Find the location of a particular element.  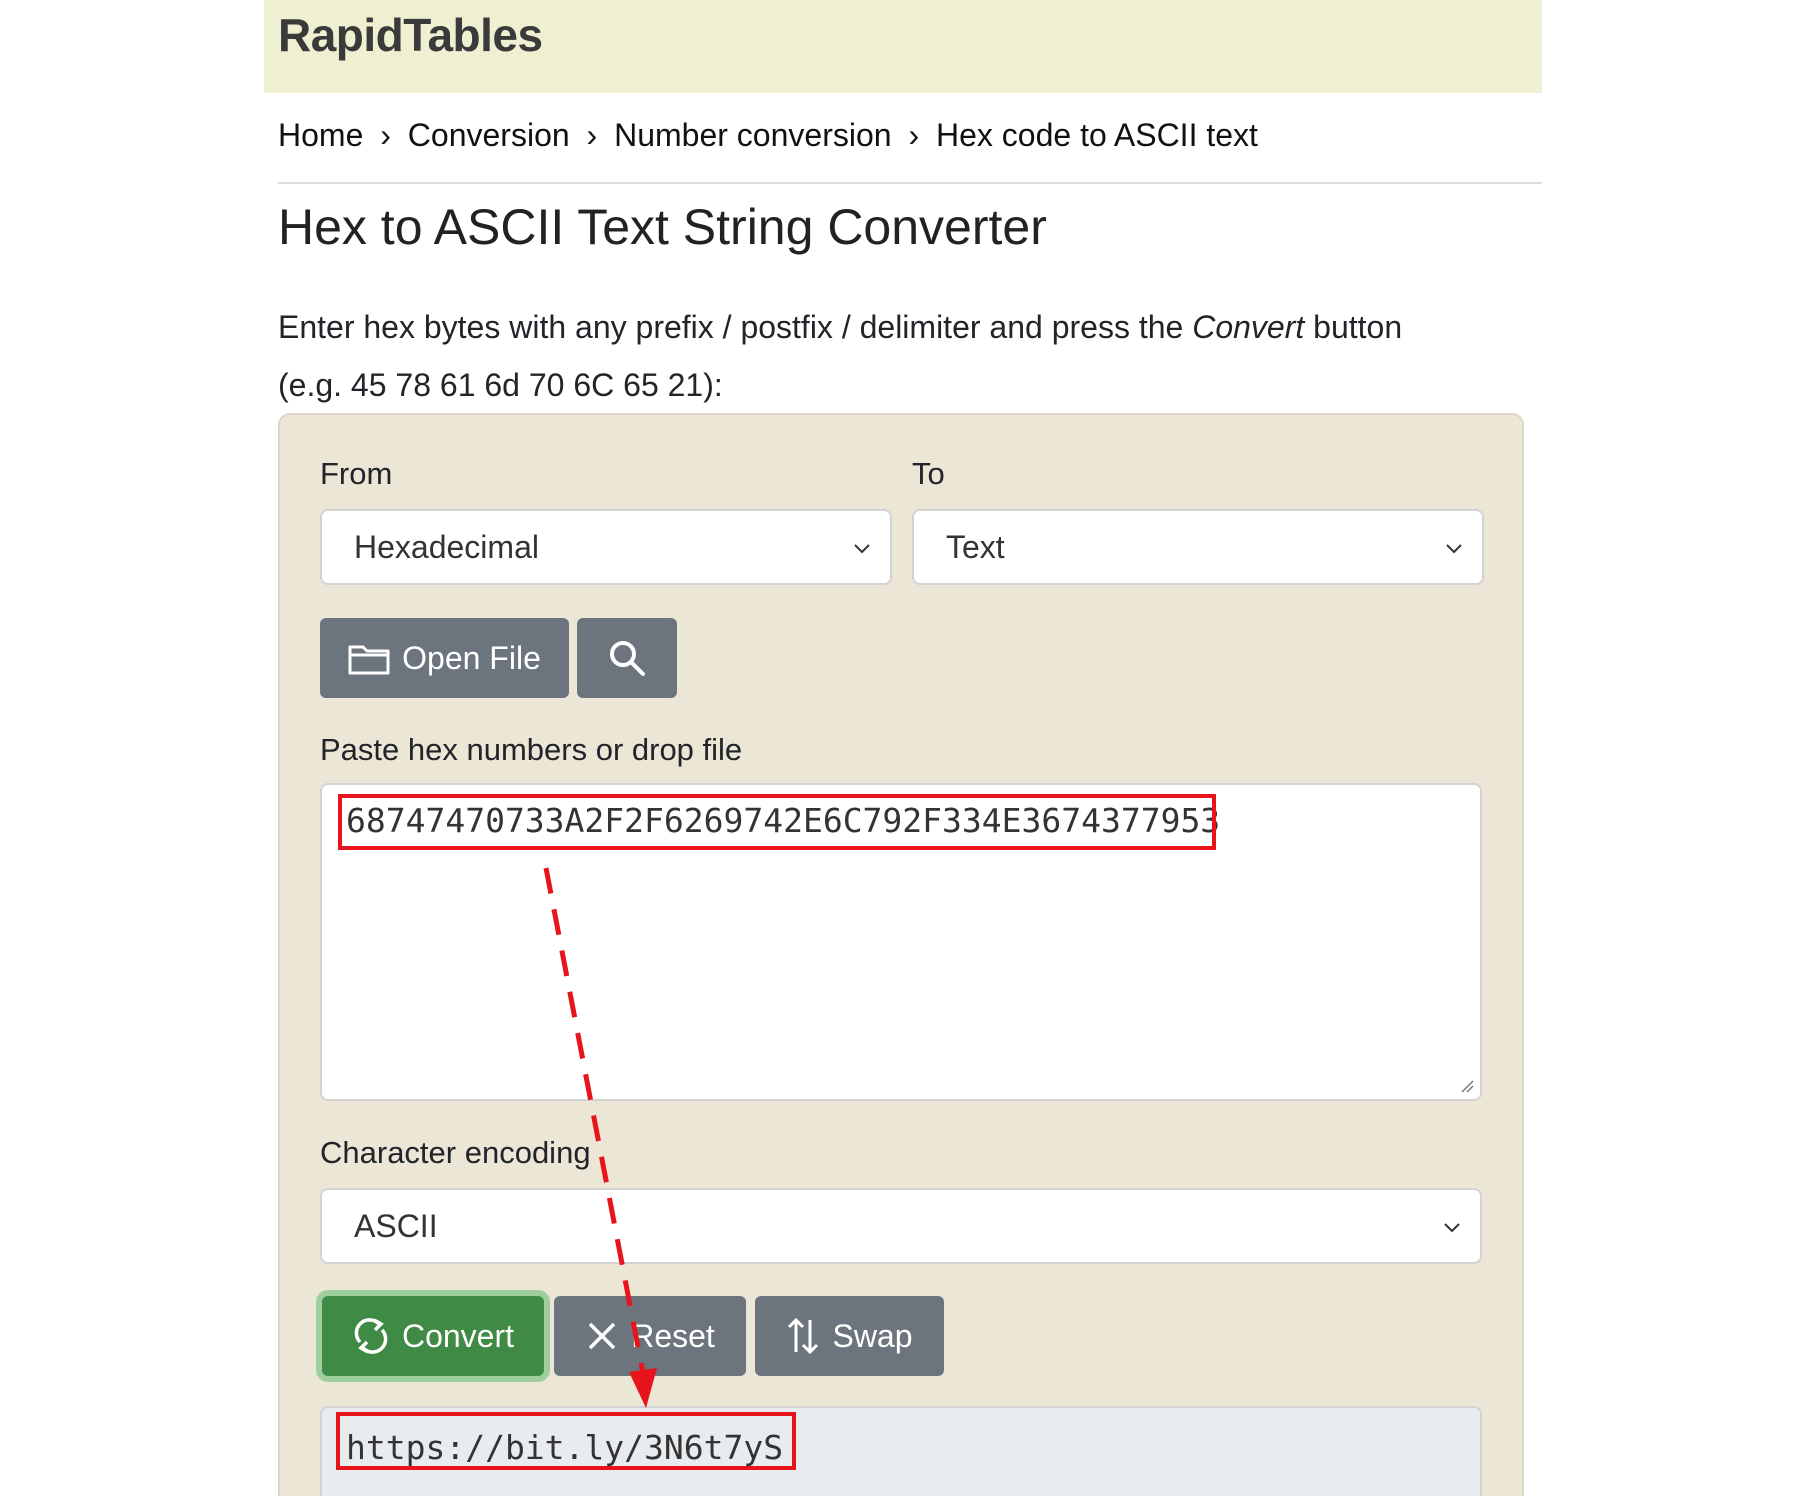

page-title: Hex to ASCII Text String Converter is located at coordinates (662, 227).